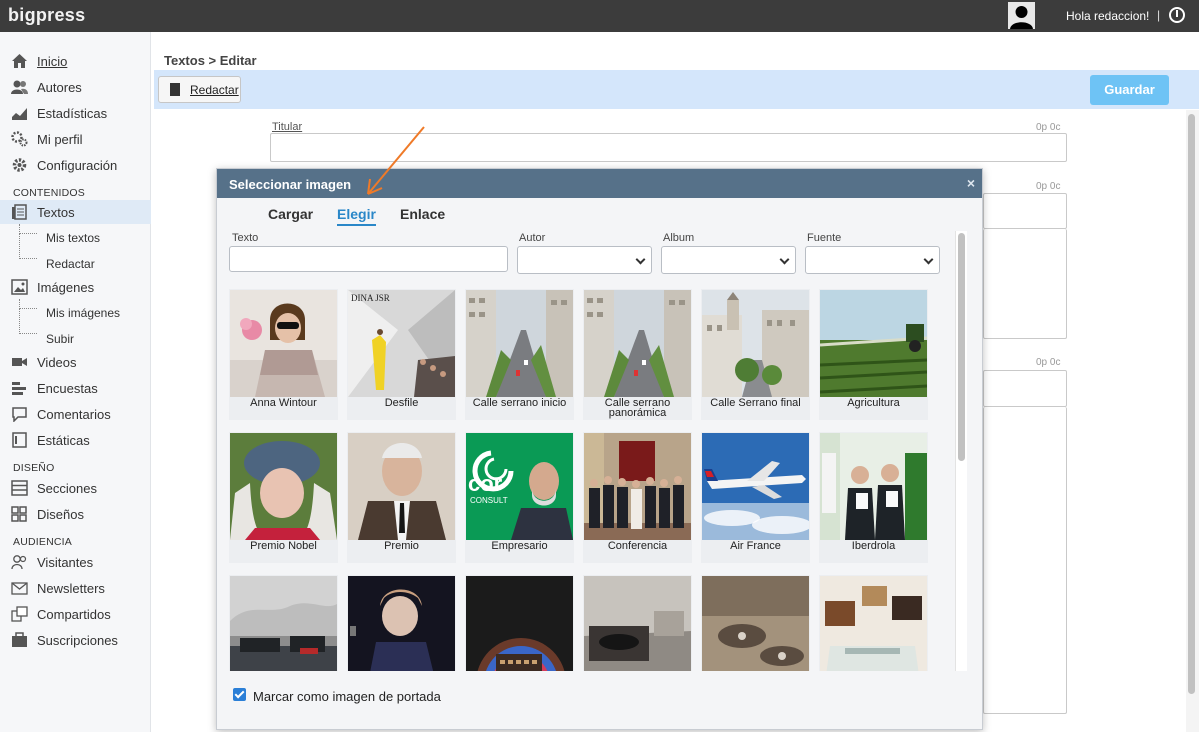  What do you see at coordinates (401, 403) in the screenshot?
I see `image-caption: Desfile` at bounding box center [401, 403].